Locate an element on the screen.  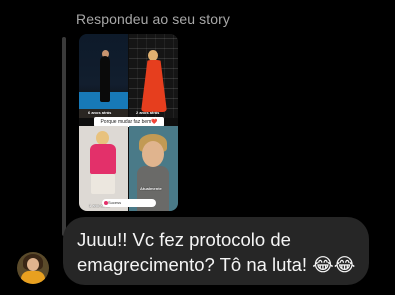
message-line-1: Juuu!! Vc fez protocolo de is located at coordinates (184, 239).